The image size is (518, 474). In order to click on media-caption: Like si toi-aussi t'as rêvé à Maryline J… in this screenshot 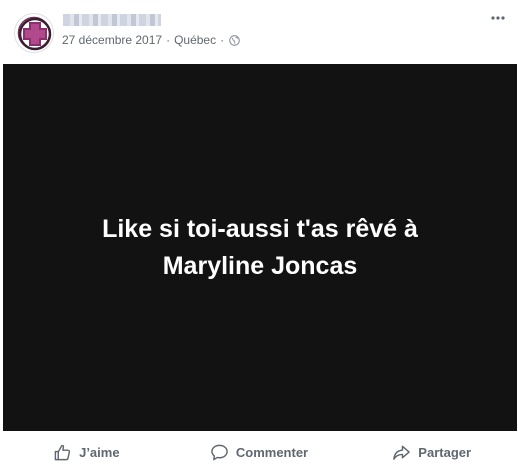, I will do `click(260, 247)`.